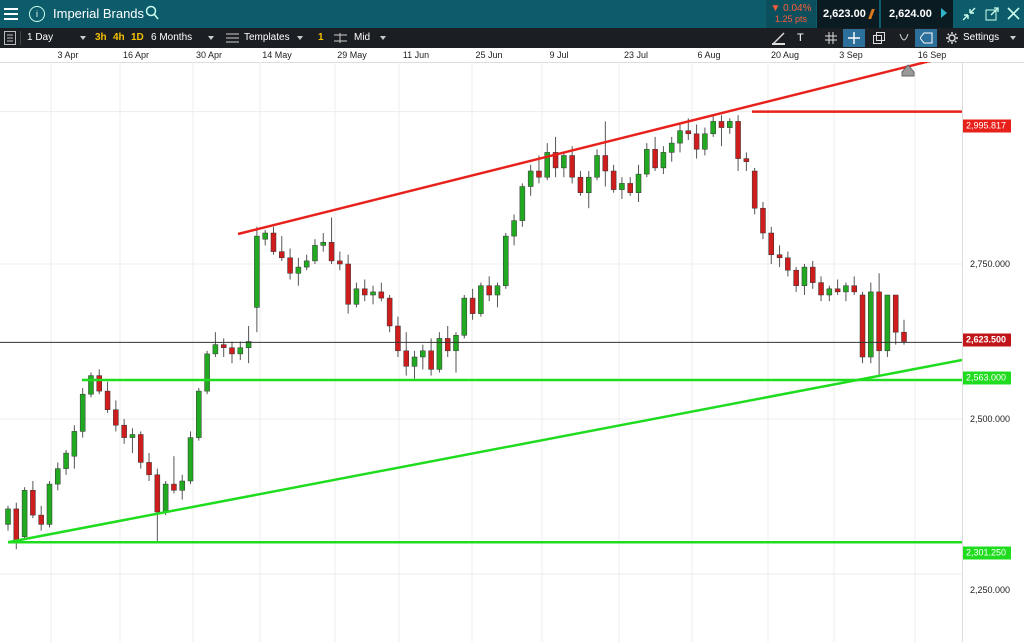  What do you see at coordinates (232, 38) in the screenshot?
I see `templates-icon` at bounding box center [232, 38].